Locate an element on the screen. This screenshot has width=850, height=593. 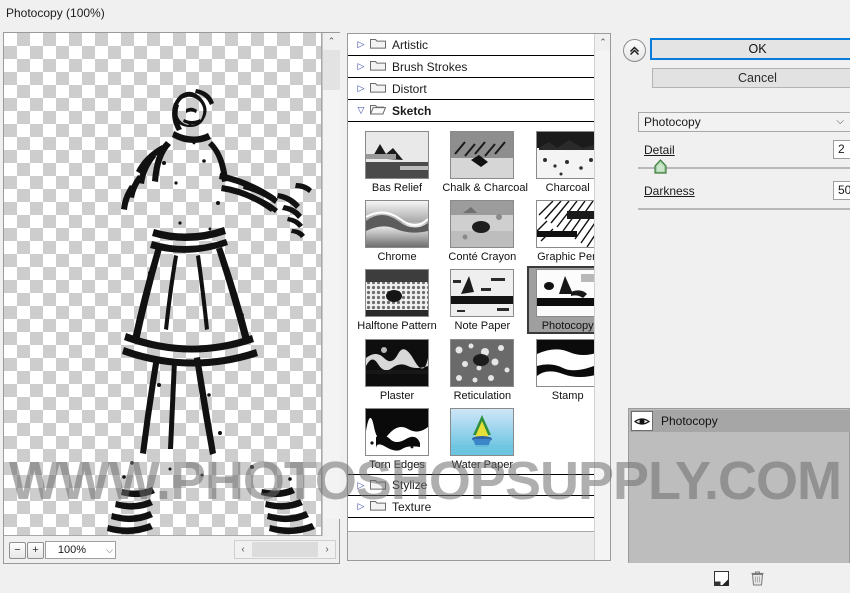
filter-water-paper: Water Paper is located at coordinates (482, 438).